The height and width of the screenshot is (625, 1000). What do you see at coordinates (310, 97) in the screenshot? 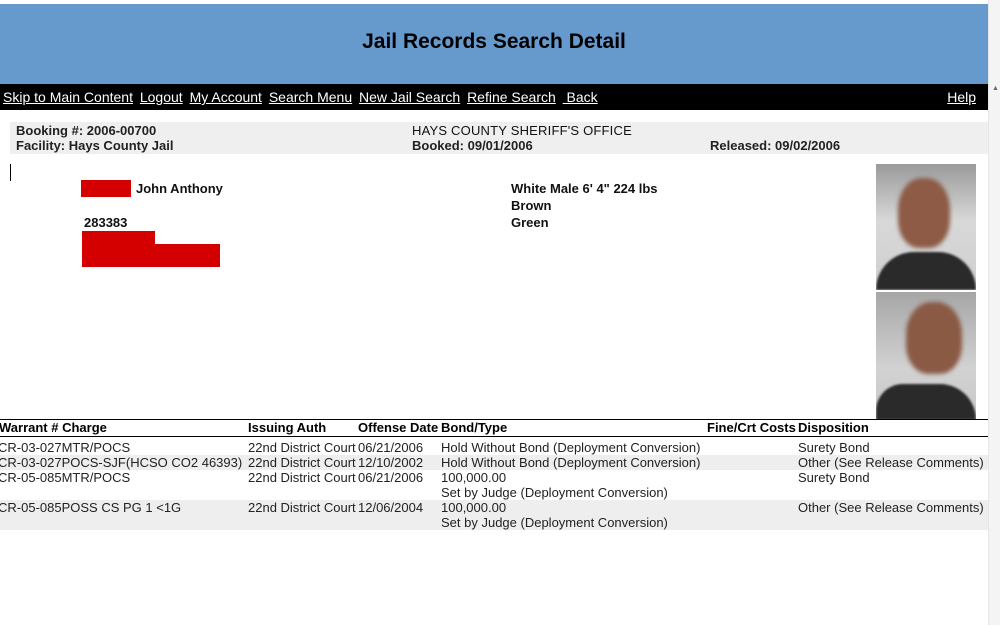
I see `search-menu-link: Search Menu` at bounding box center [310, 97].